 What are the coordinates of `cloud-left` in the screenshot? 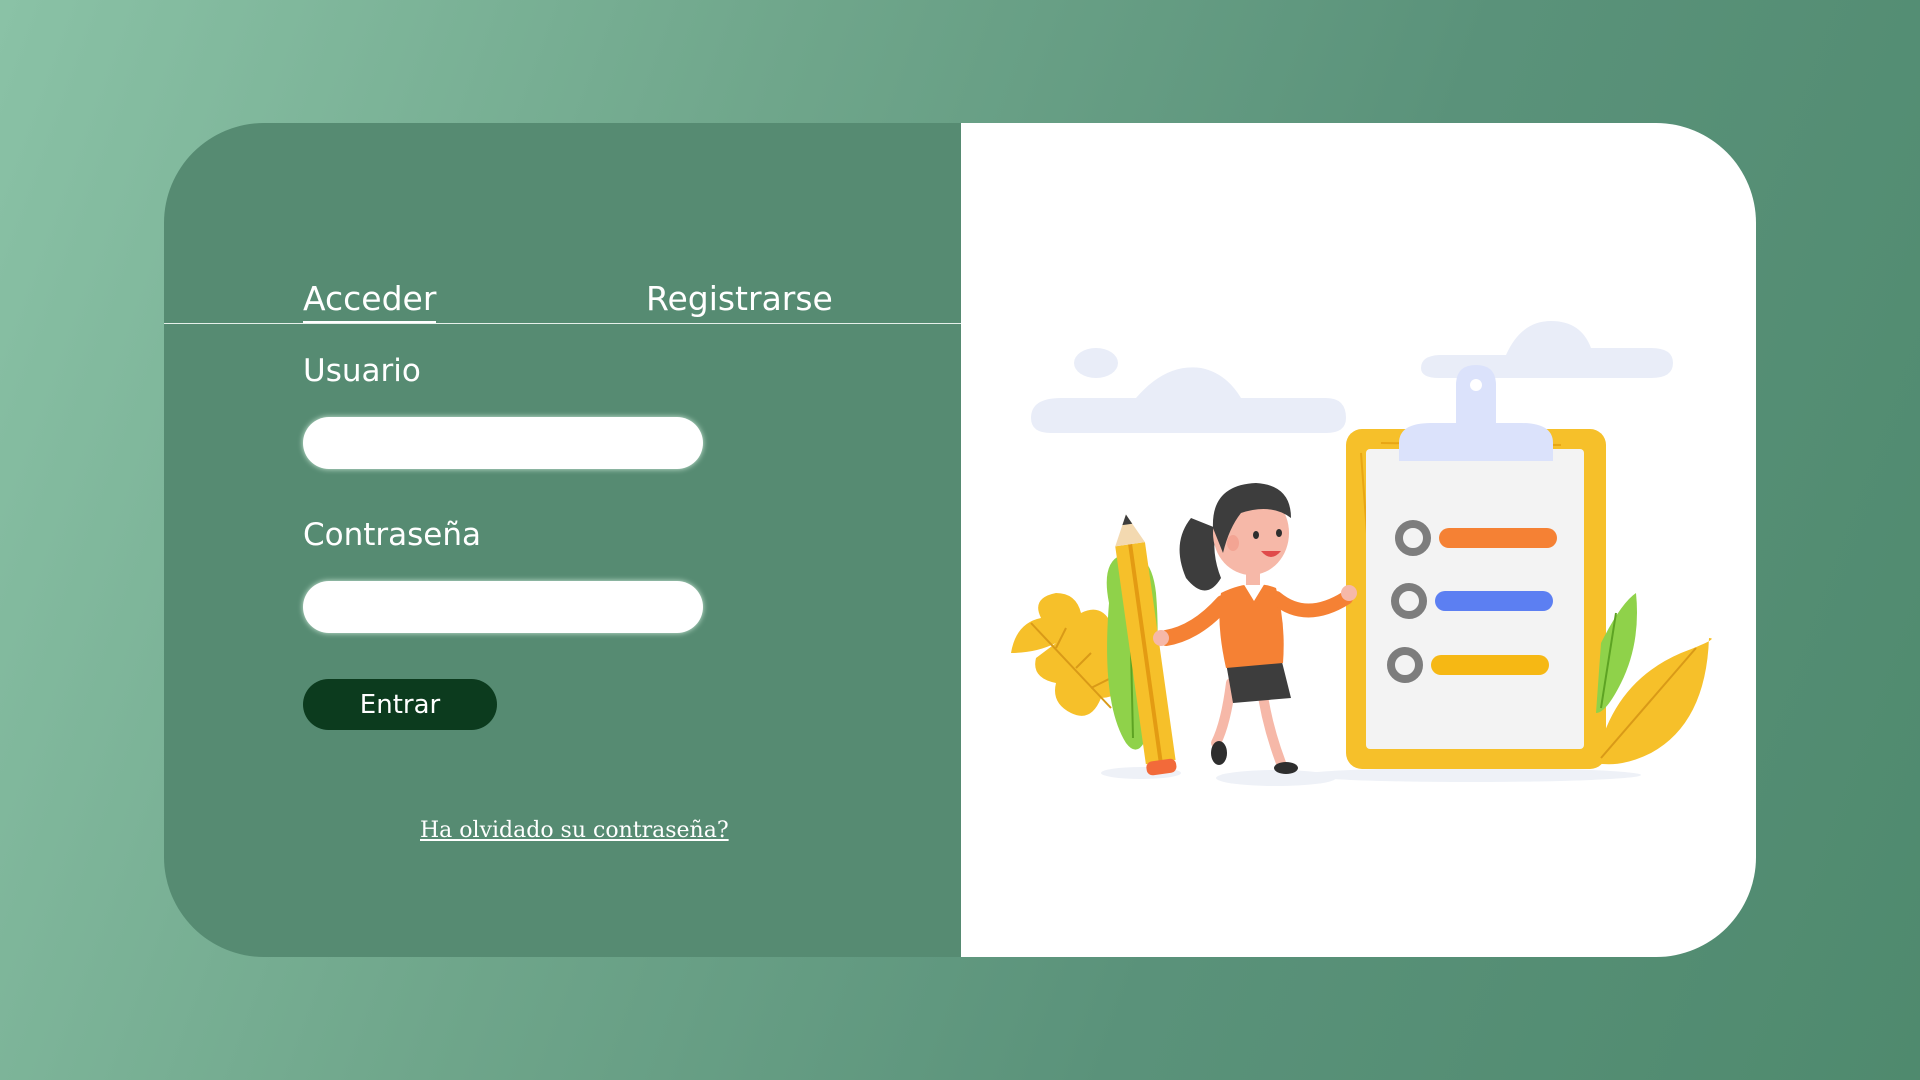 It's located at (1188, 390).